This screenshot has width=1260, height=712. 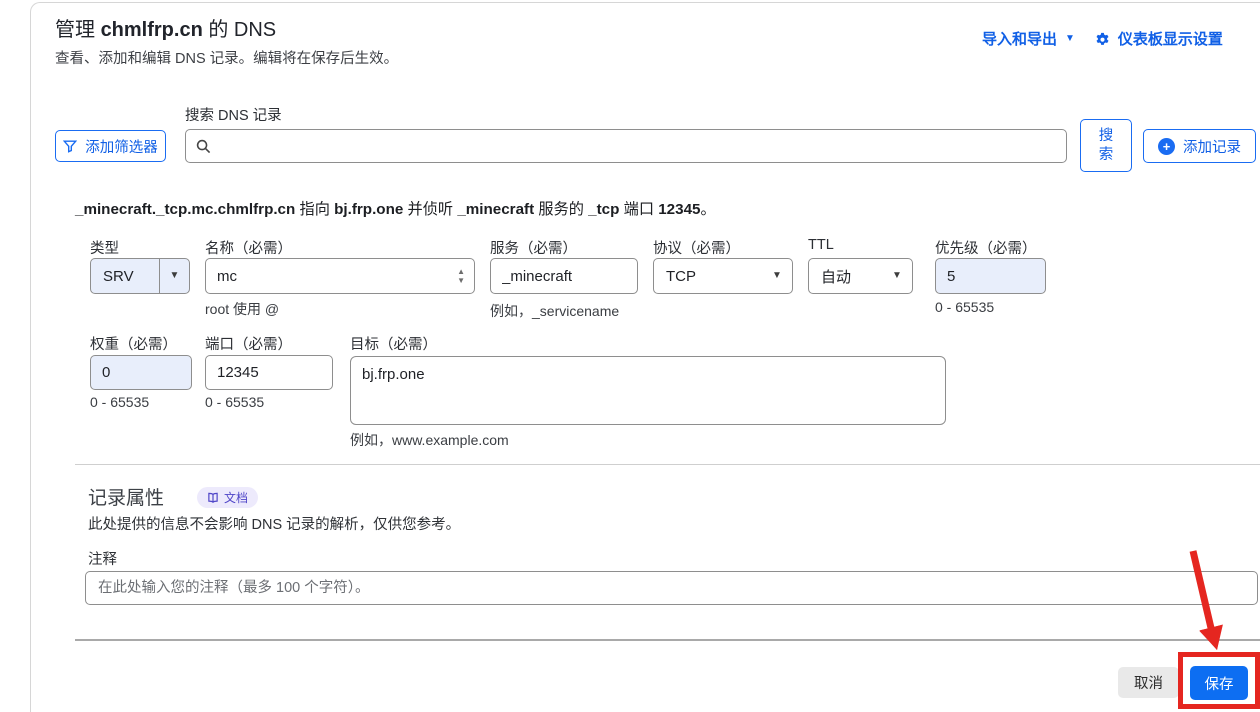 I want to click on summary-record-name: _minecraft._tcp.mc.chmlfrp.cn, so click(x=185, y=209).